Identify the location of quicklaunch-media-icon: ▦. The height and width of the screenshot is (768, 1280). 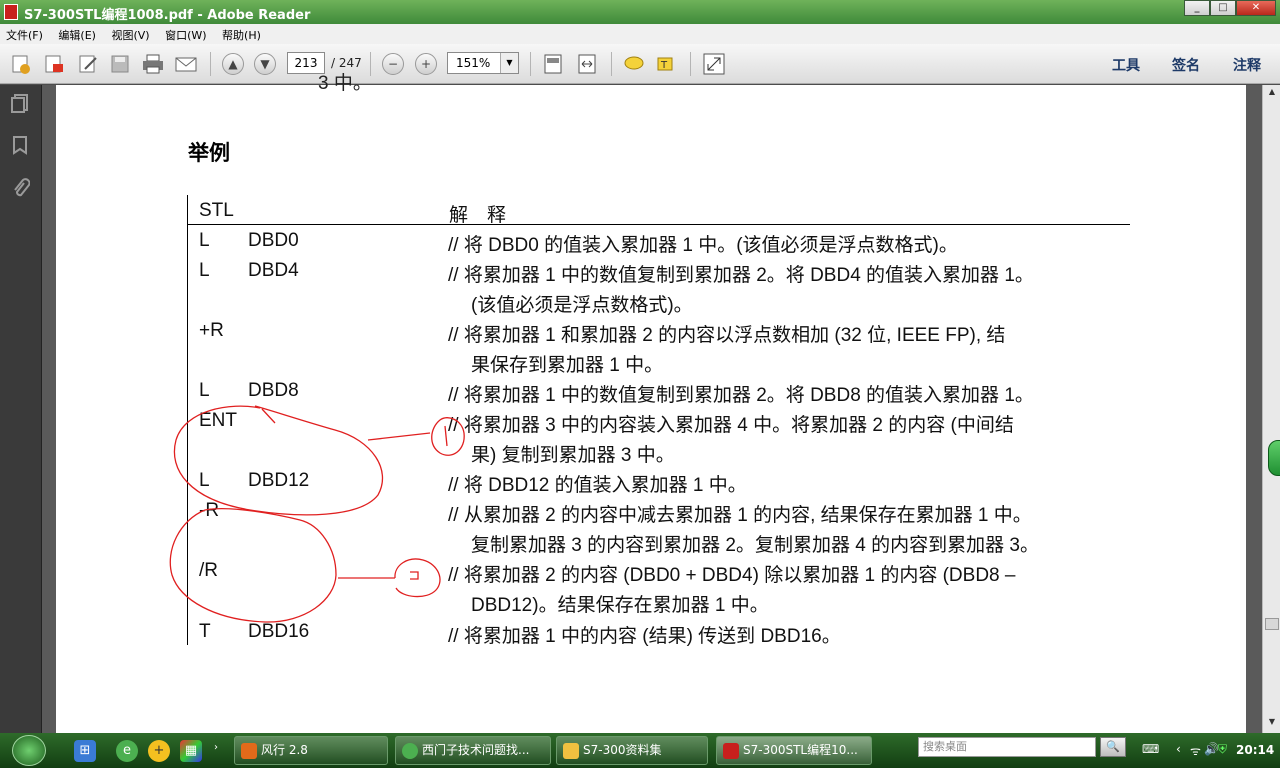
(191, 751).